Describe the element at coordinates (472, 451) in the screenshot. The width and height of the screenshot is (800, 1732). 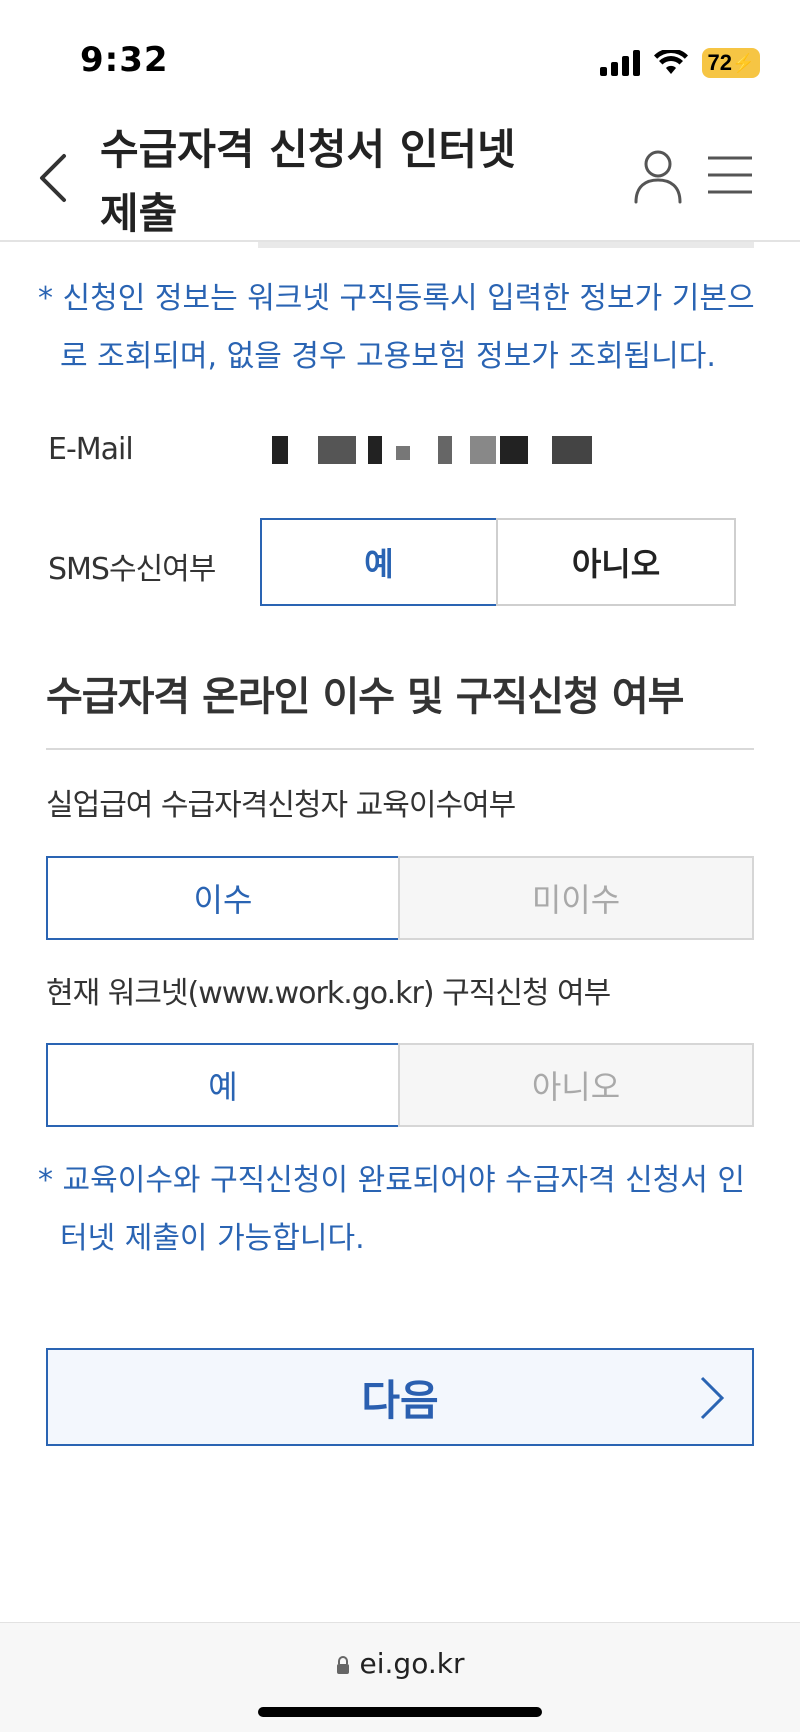
I see `email-value-redacted` at that location.